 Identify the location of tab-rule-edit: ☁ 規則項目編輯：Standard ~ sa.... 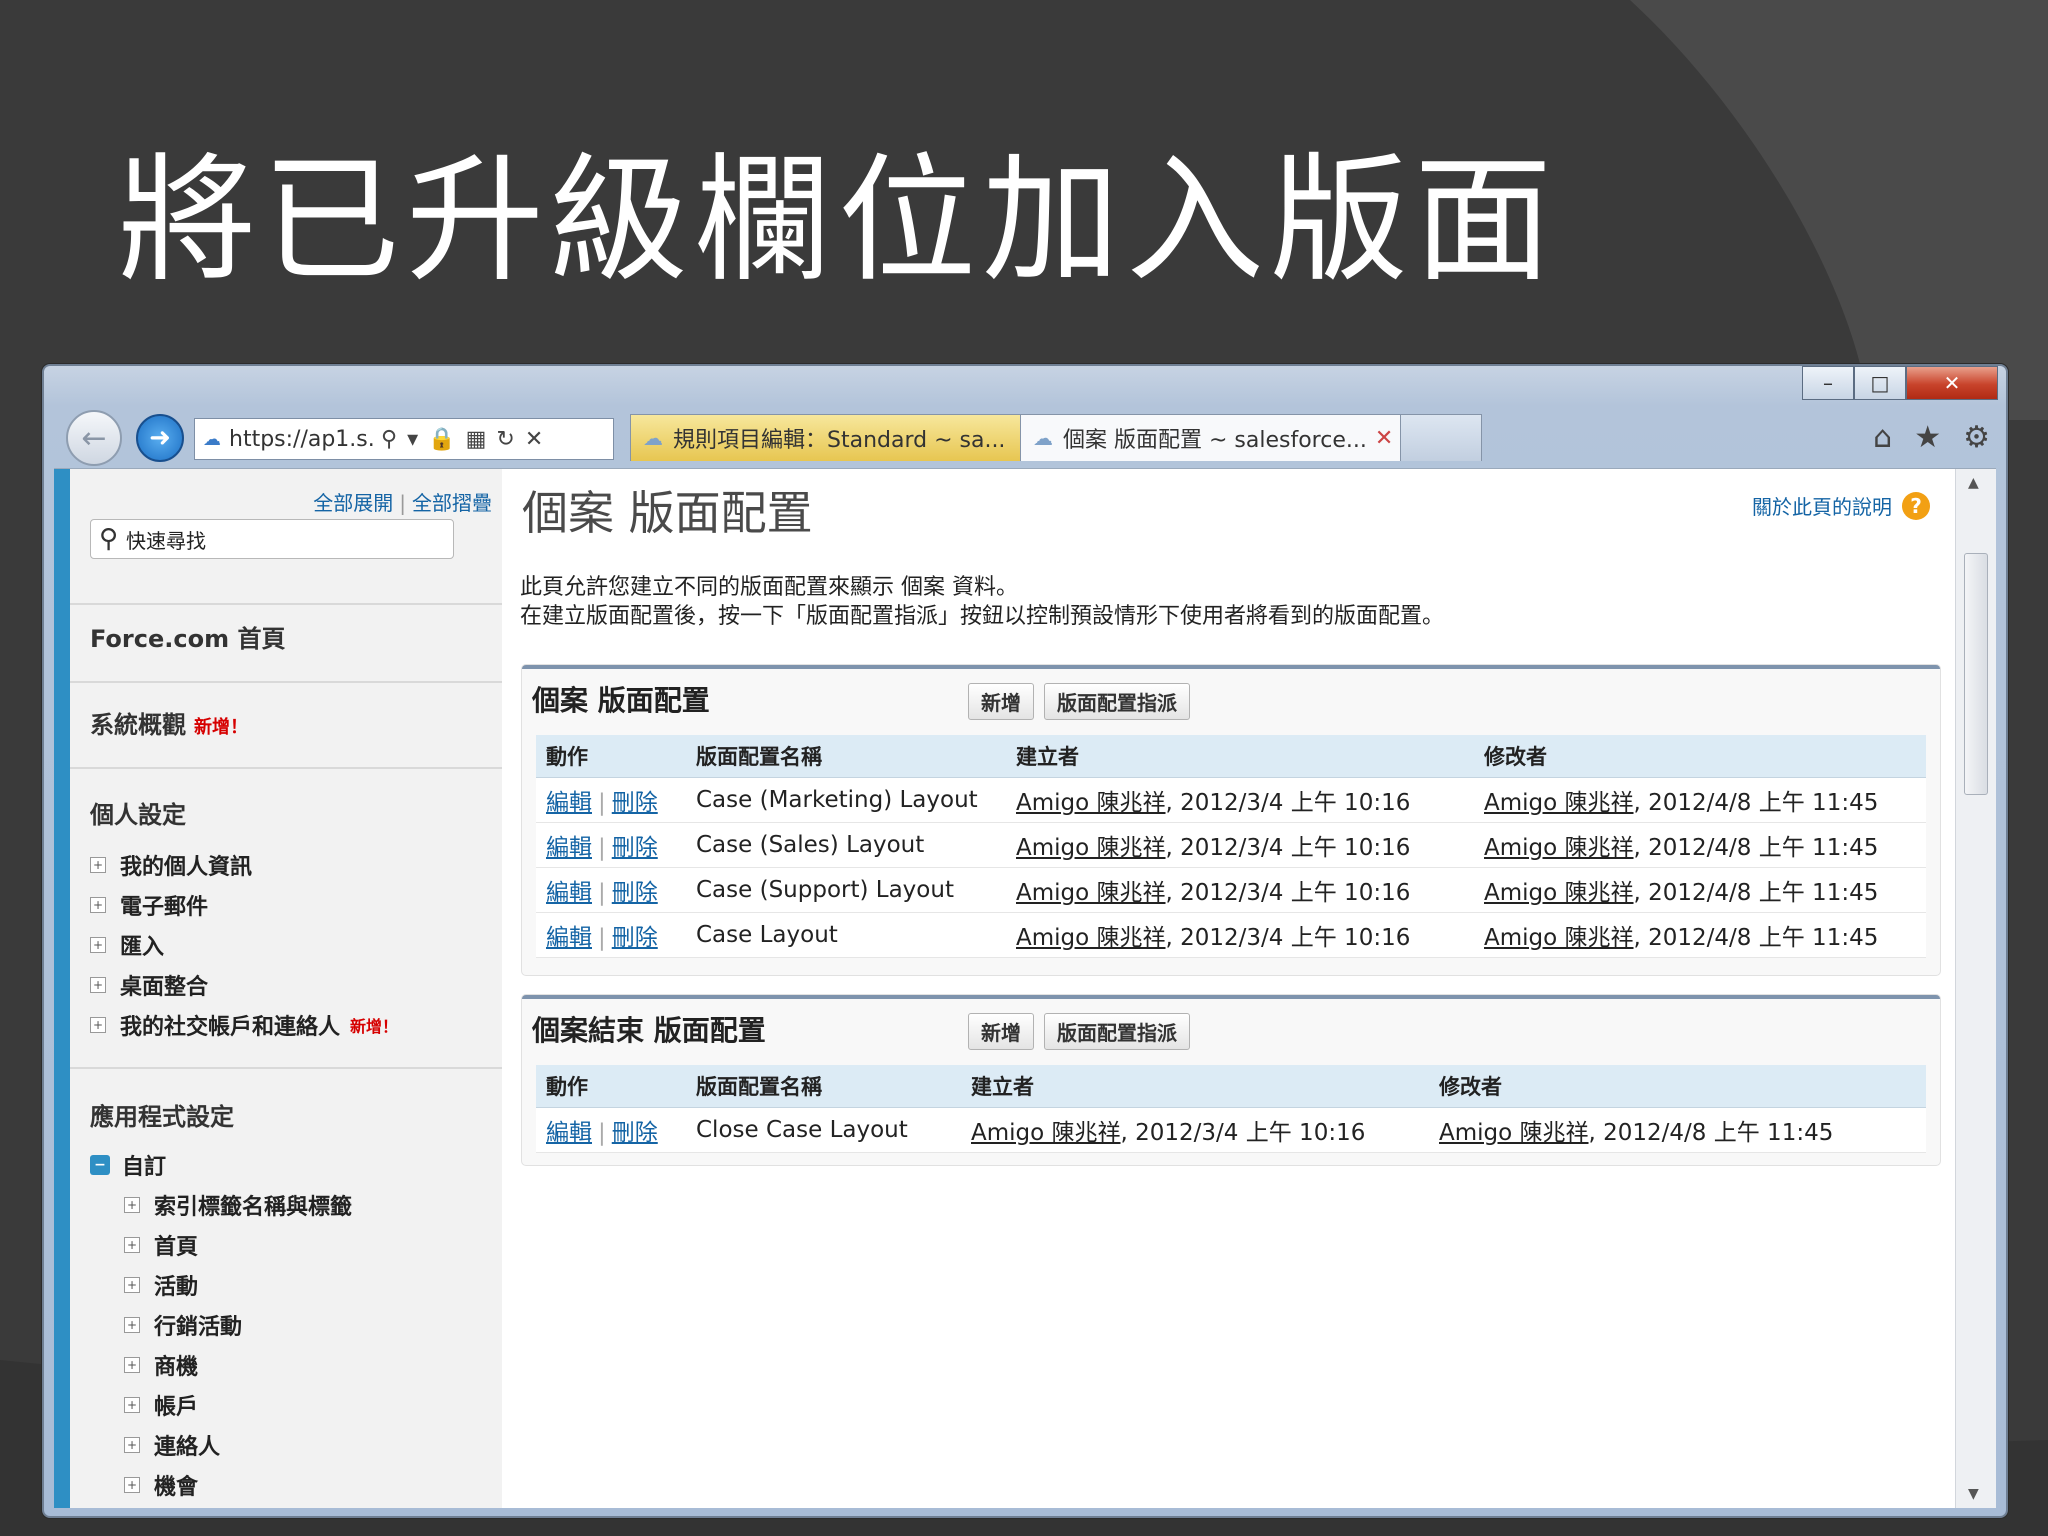
(833, 437).